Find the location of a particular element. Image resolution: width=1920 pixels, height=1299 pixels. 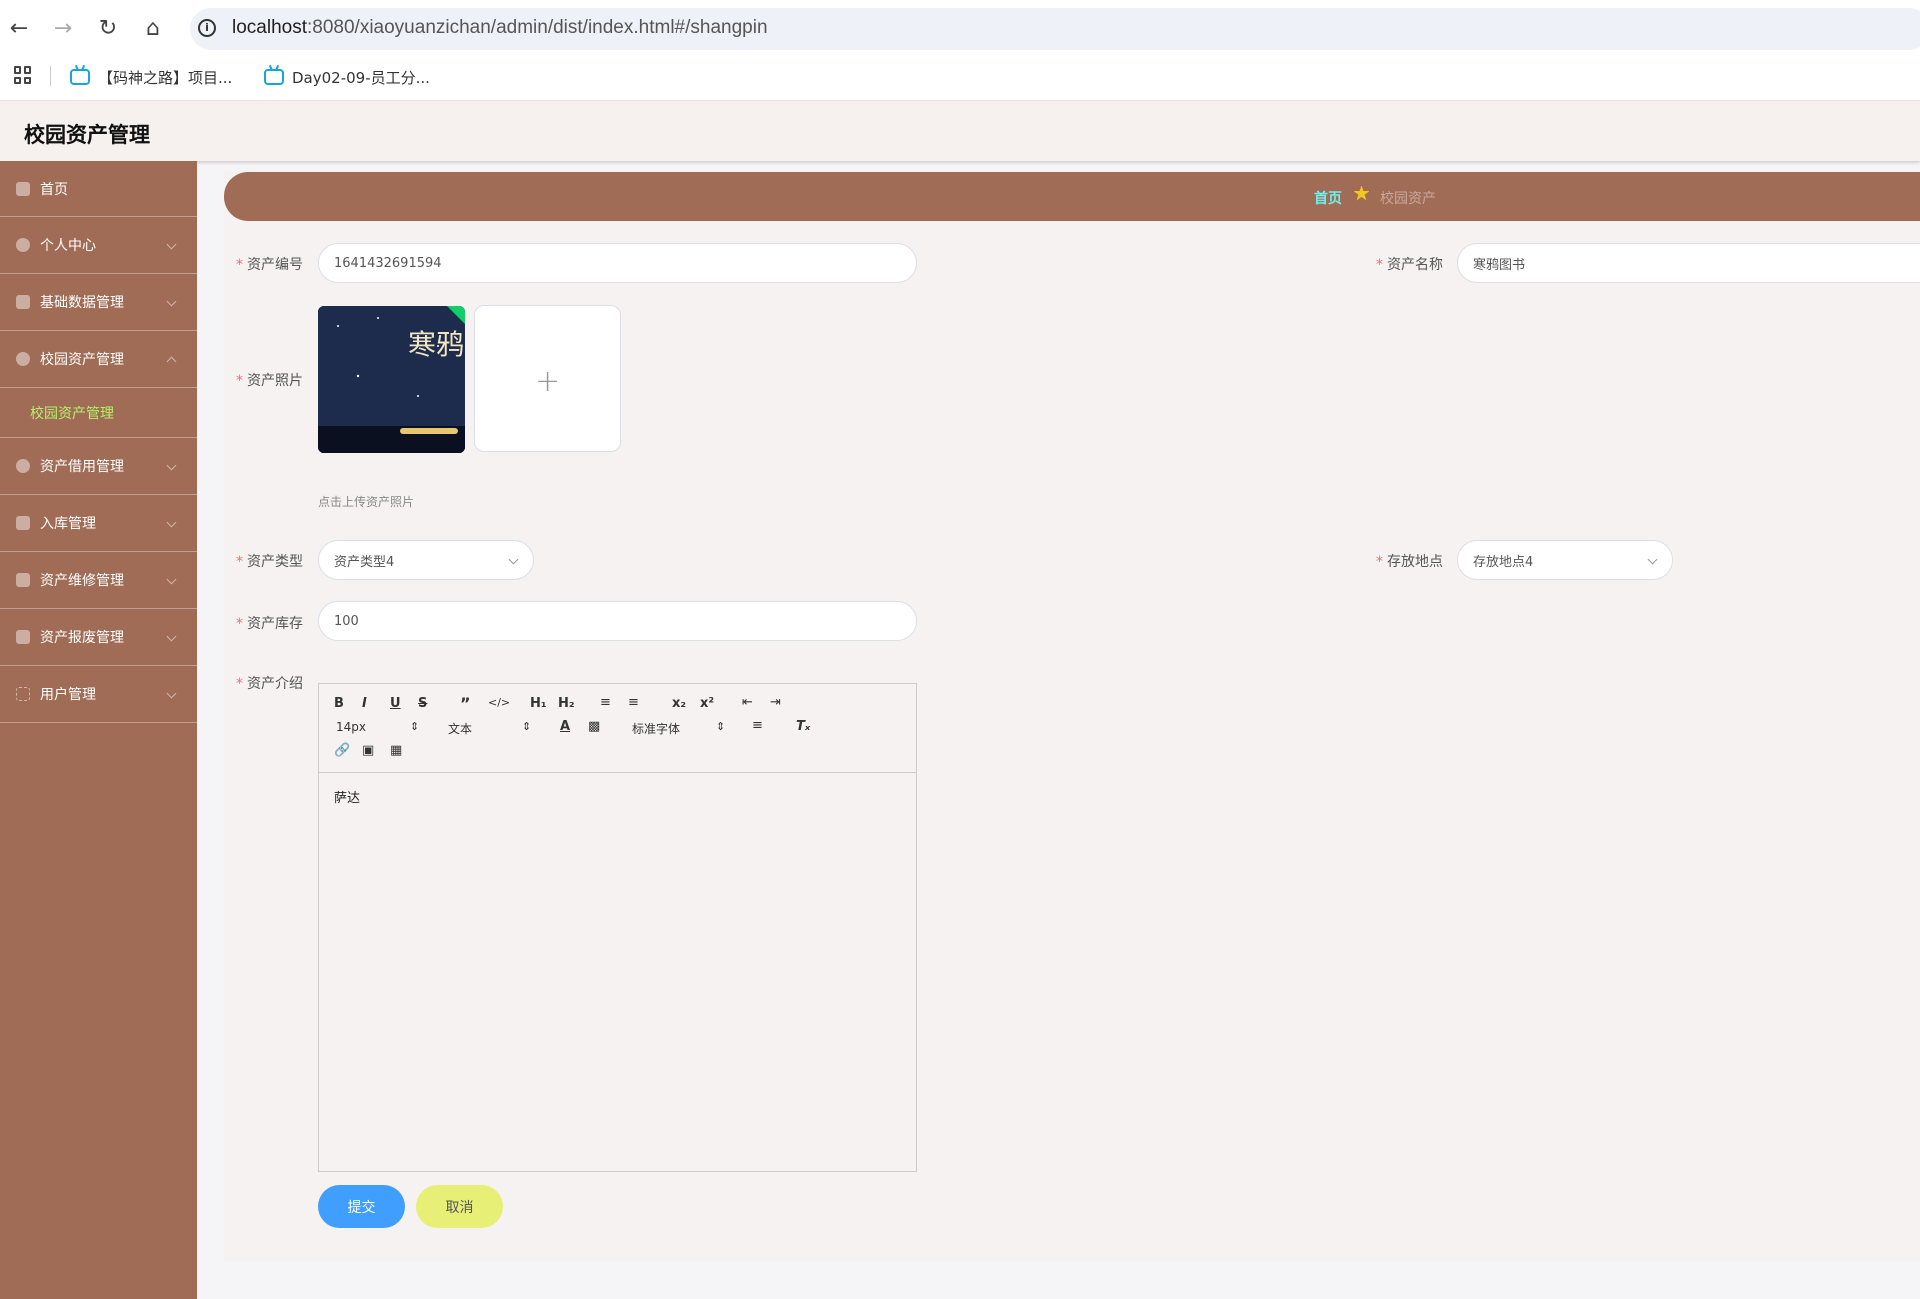

editor-content: 萨达 is located at coordinates (347, 796).